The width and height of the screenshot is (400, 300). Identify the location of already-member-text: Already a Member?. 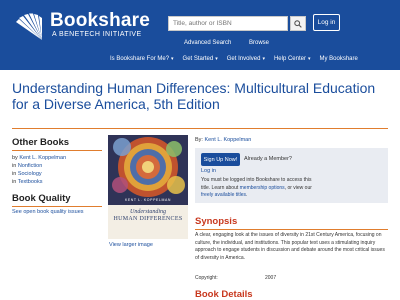
(268, 159).